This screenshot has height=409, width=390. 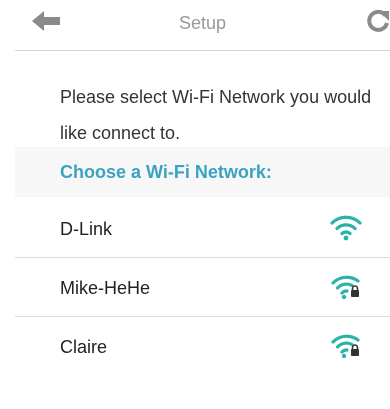 I want to click on header-bar: Setup, so click(x=202, y=25).